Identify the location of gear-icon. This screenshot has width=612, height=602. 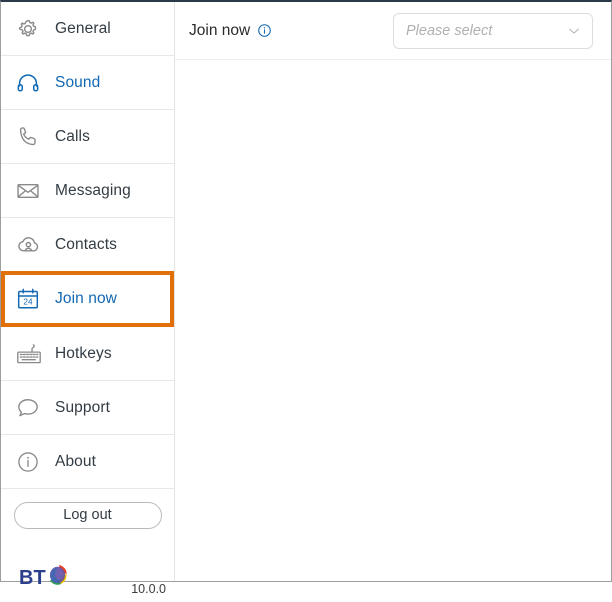
(32, 29).